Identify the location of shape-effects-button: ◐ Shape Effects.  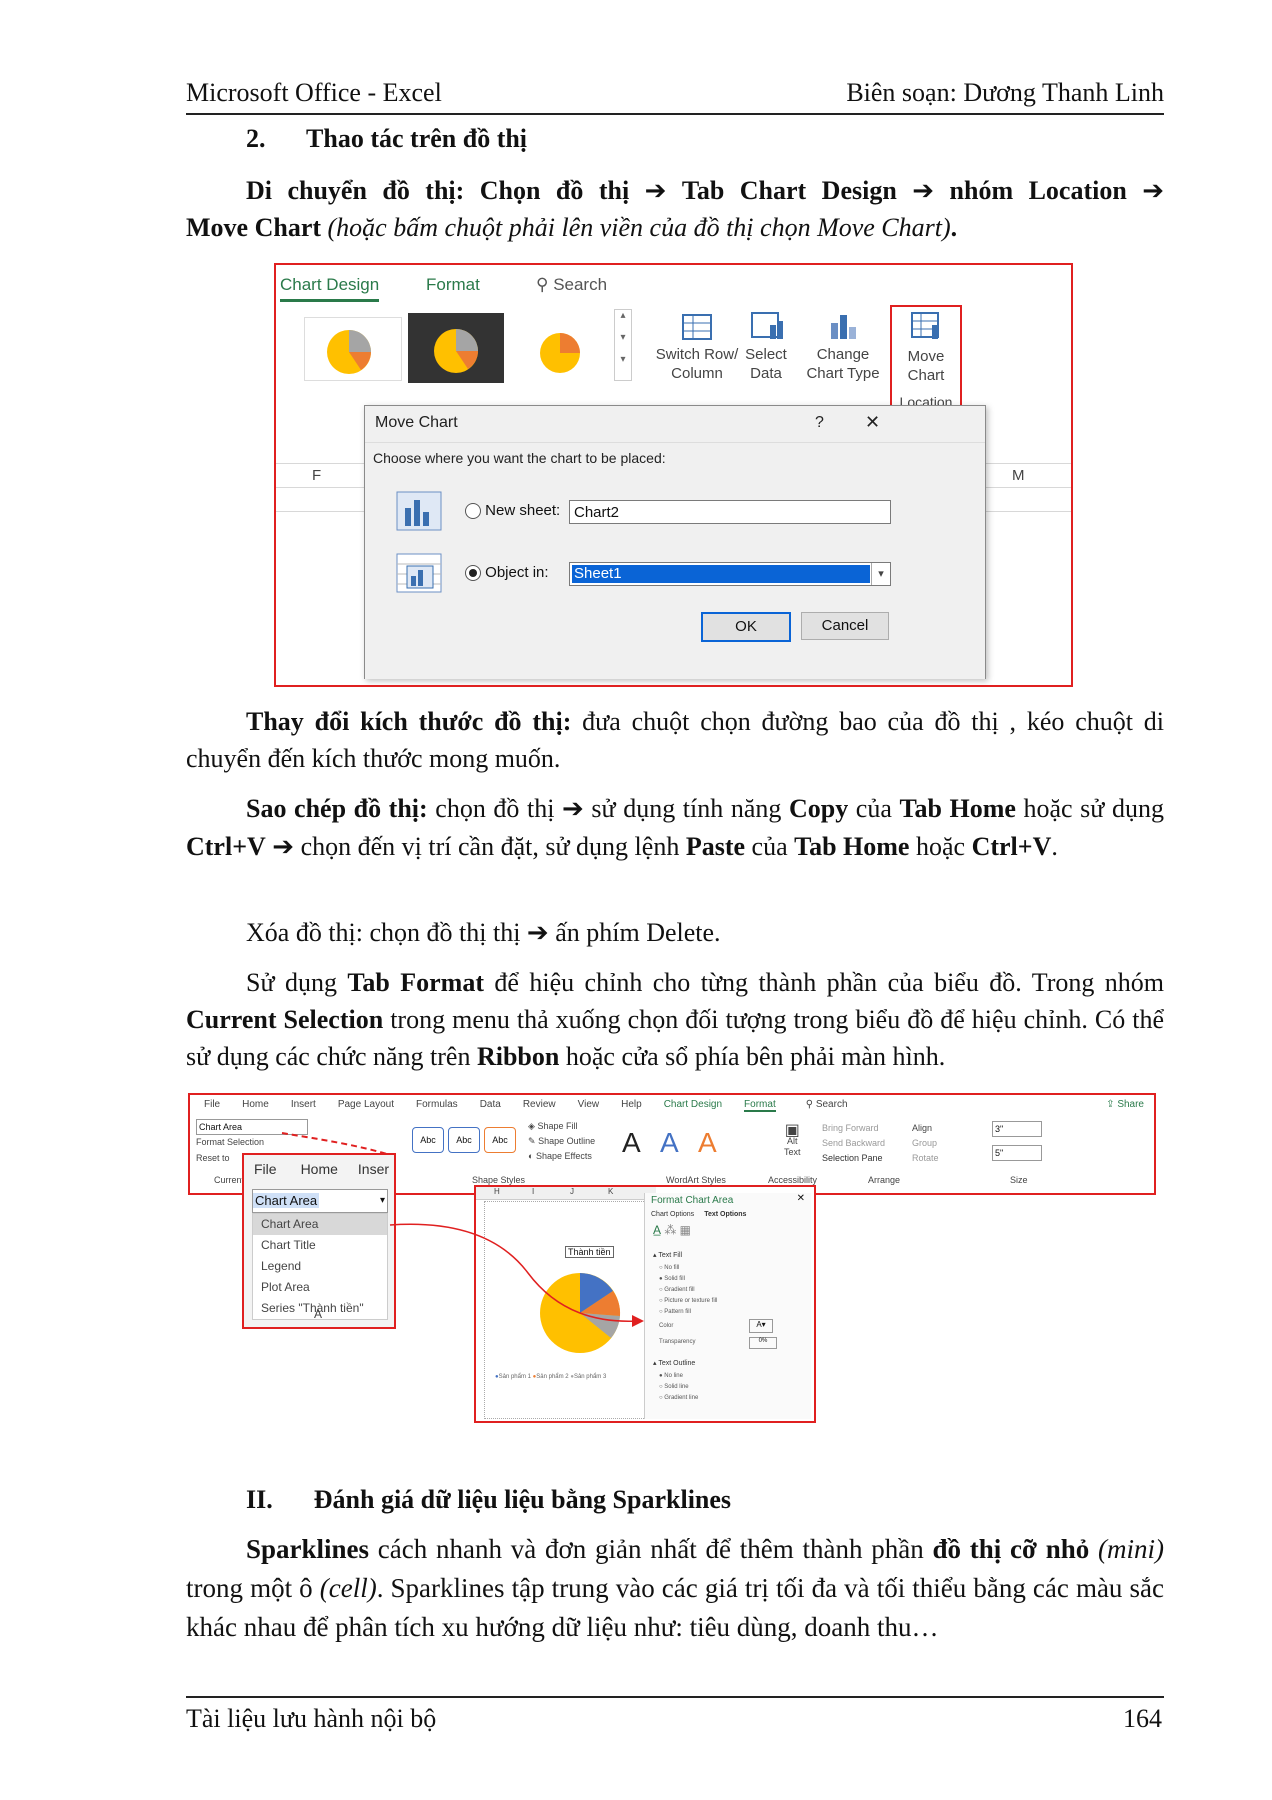
(561, 1156).